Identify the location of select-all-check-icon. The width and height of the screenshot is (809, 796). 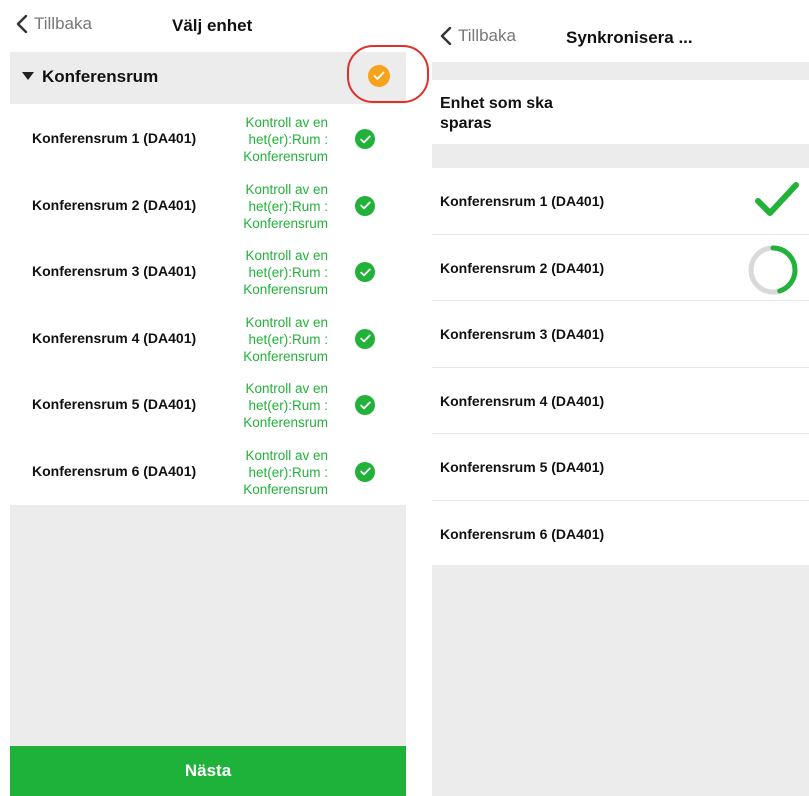
(379, 76).